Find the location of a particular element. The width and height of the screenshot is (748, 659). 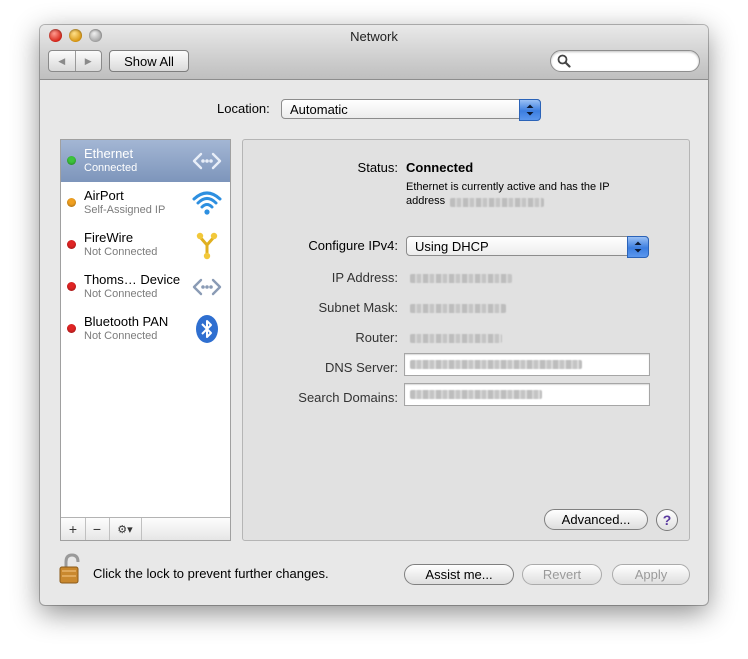

router-label: Router: is located at coordinates (376, 337).